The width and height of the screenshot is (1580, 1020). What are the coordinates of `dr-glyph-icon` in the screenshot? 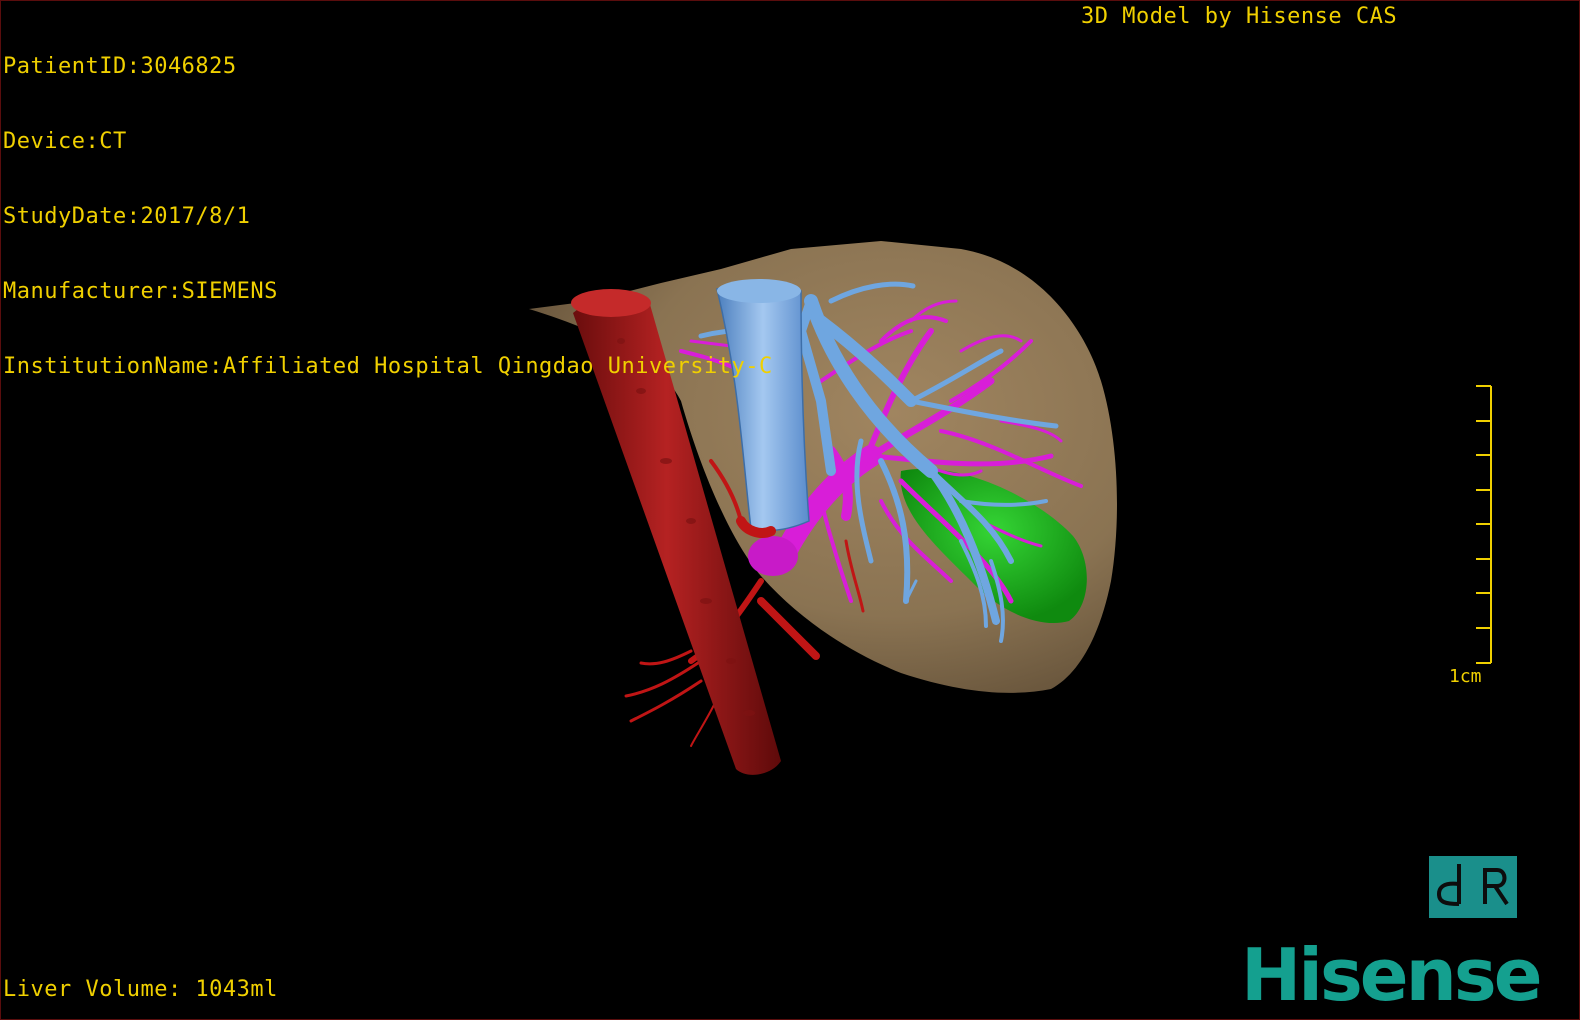 It's located at (1472, 885).